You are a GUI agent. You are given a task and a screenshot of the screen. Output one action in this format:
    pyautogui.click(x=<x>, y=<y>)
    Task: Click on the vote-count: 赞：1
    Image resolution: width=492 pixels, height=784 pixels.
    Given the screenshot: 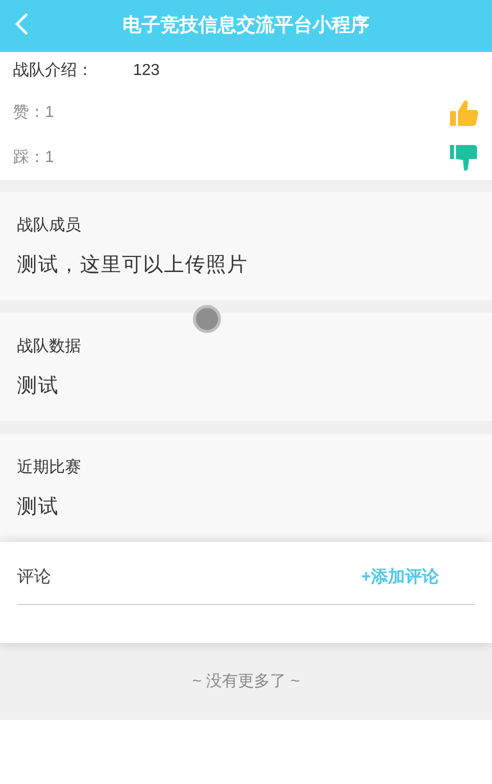 What is the action you would take?
    pyautogui.click(x=33, y=112)
    